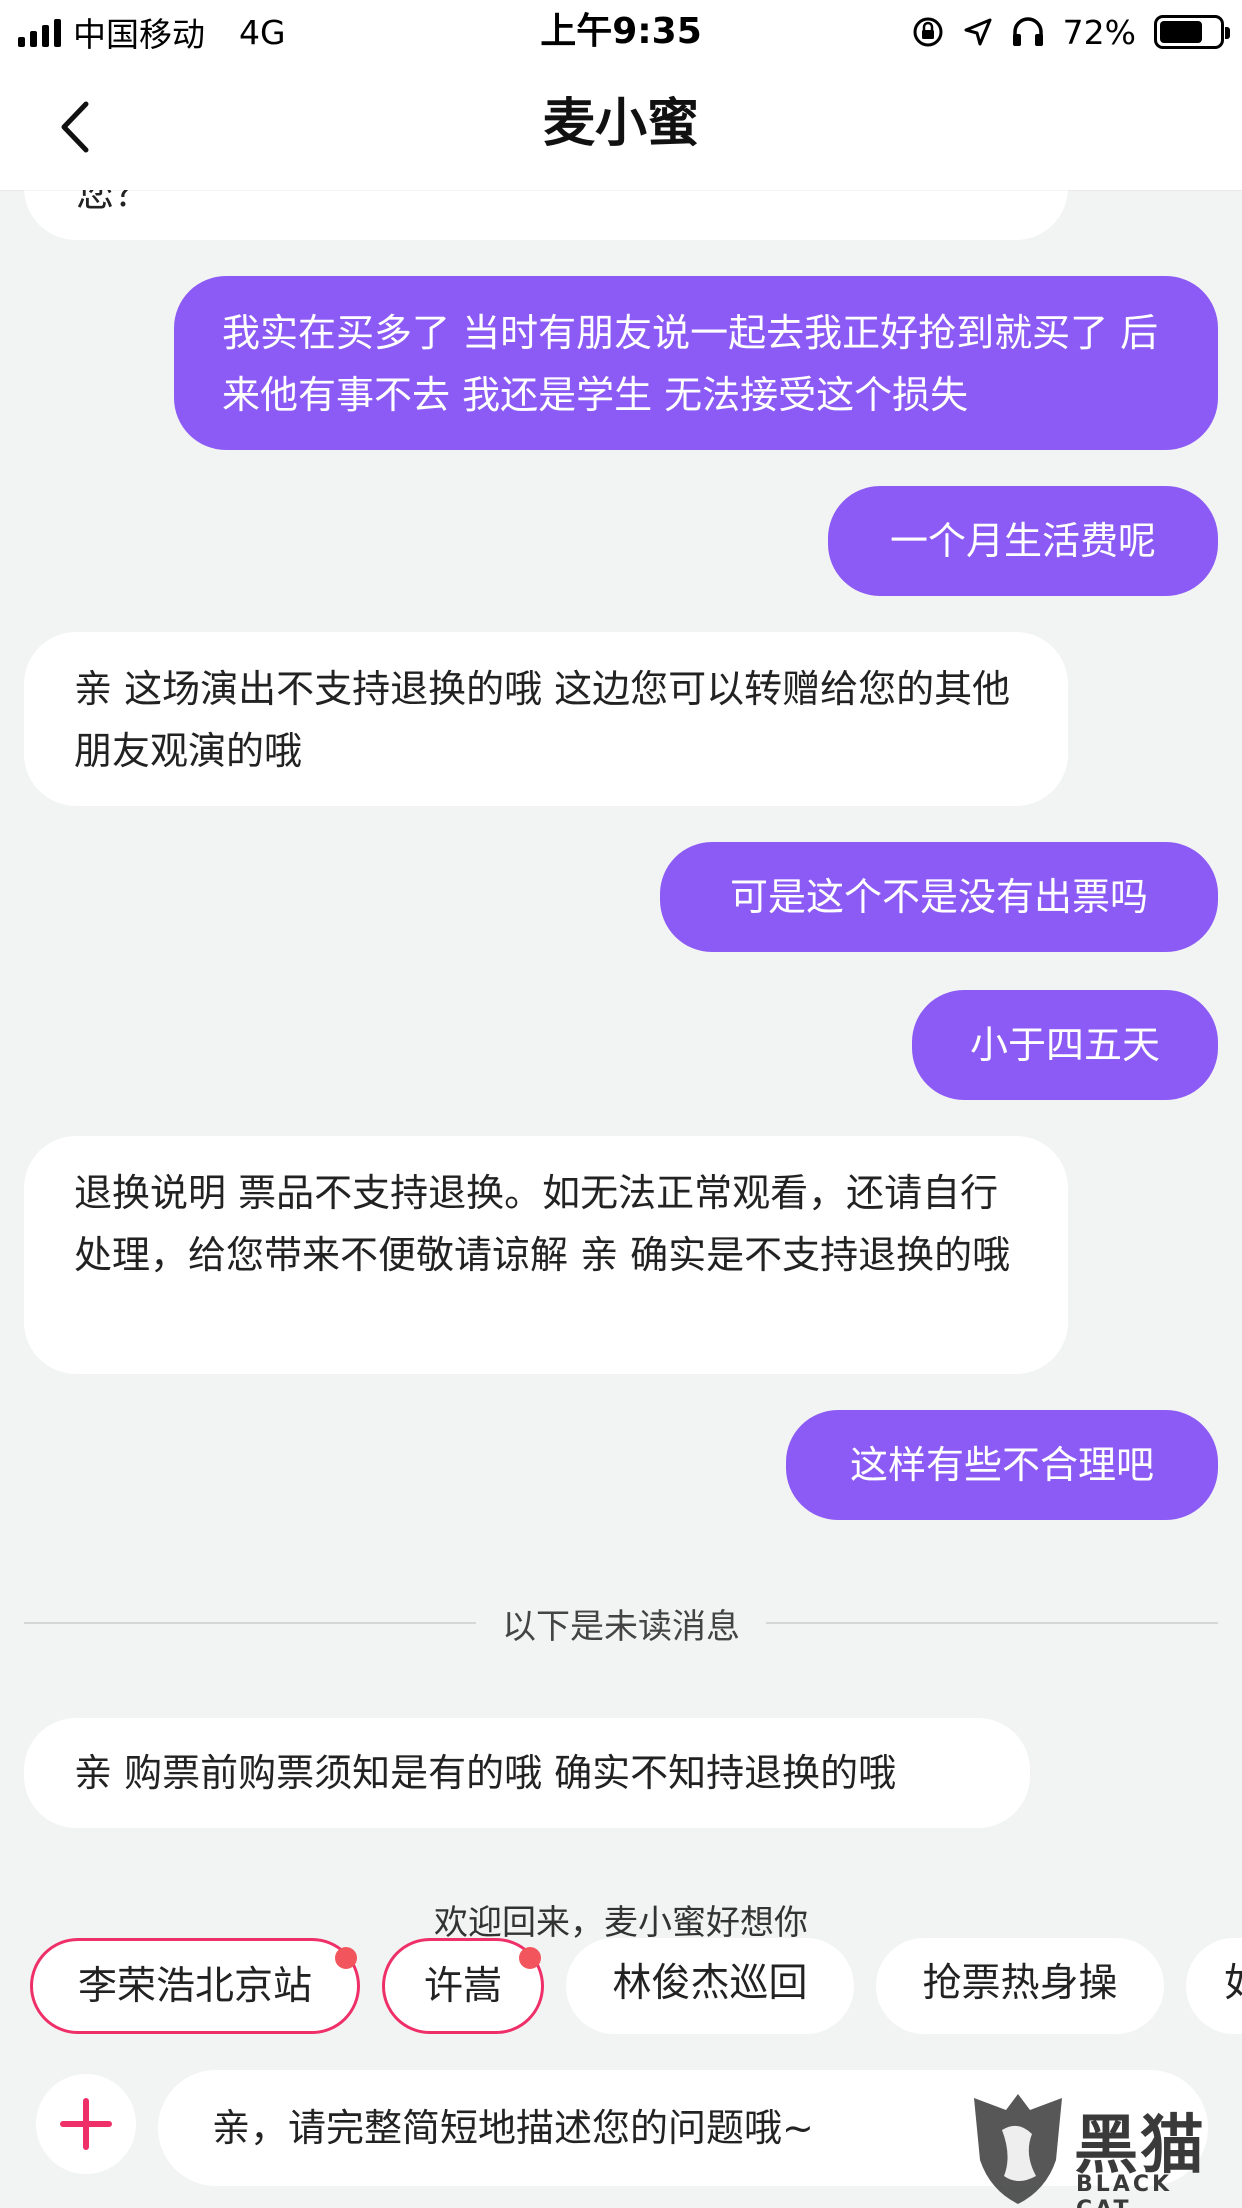 Image resolution: width=1242 pixels, height=2208 pixels. What do you see at coordinates (1101, 2149) in the screenshot?
I see `watermark: 黑猫 BLACK CAT` at bounding box center [1101, 2149].